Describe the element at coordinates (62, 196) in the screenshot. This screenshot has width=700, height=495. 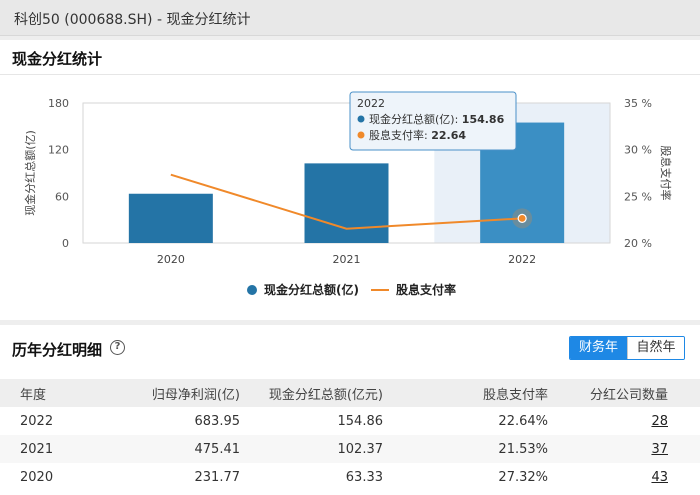
I see `y-left-tick-label: 60` at that location.